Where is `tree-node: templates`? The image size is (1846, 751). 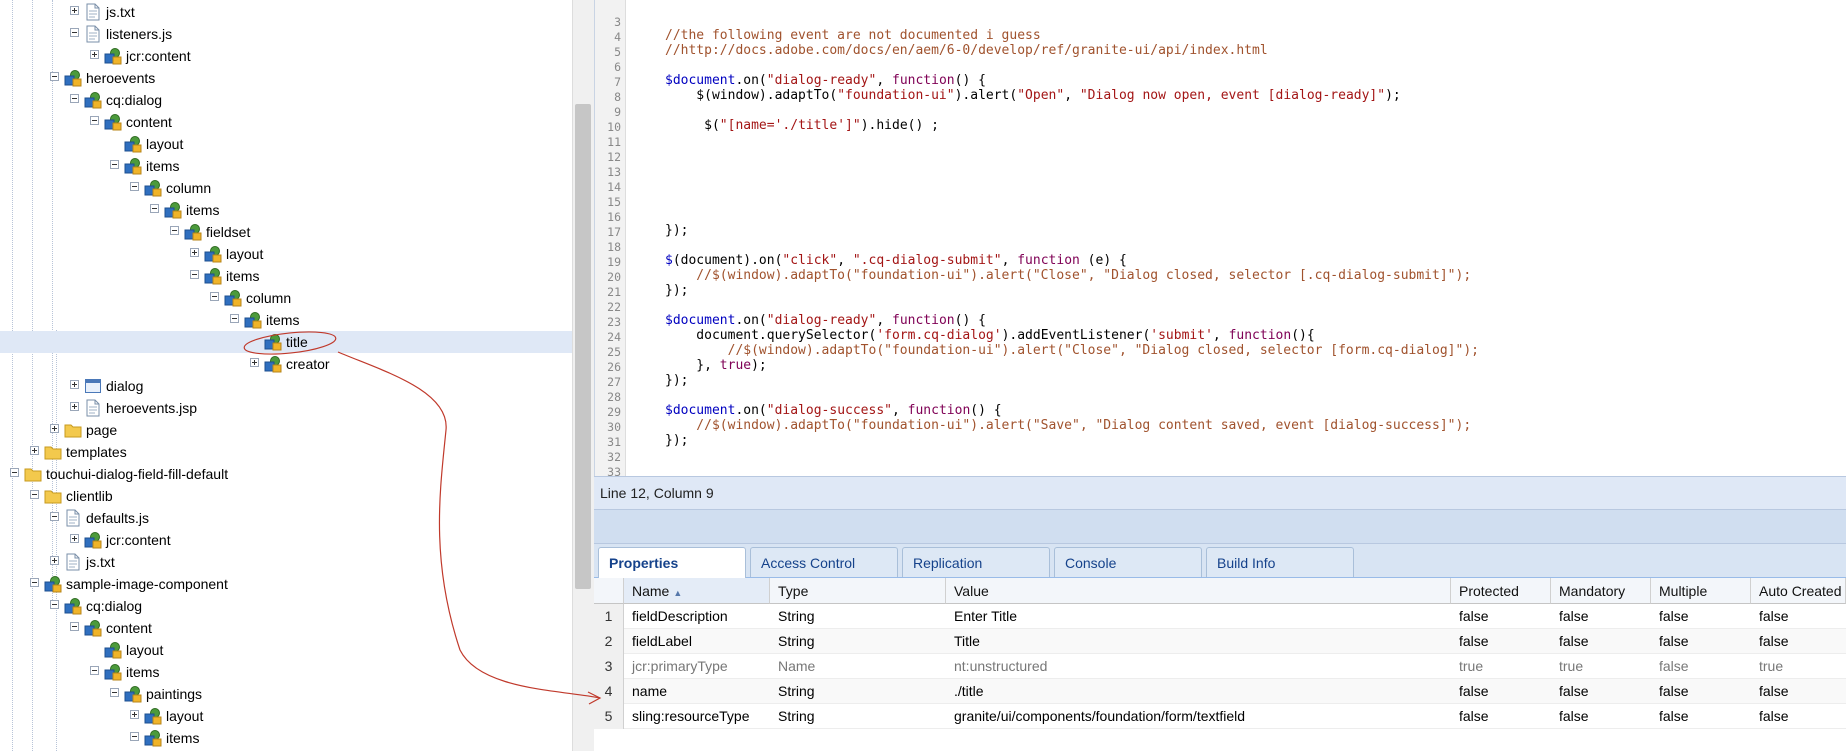 tree-node: templates is located at coordinates (286, 452).